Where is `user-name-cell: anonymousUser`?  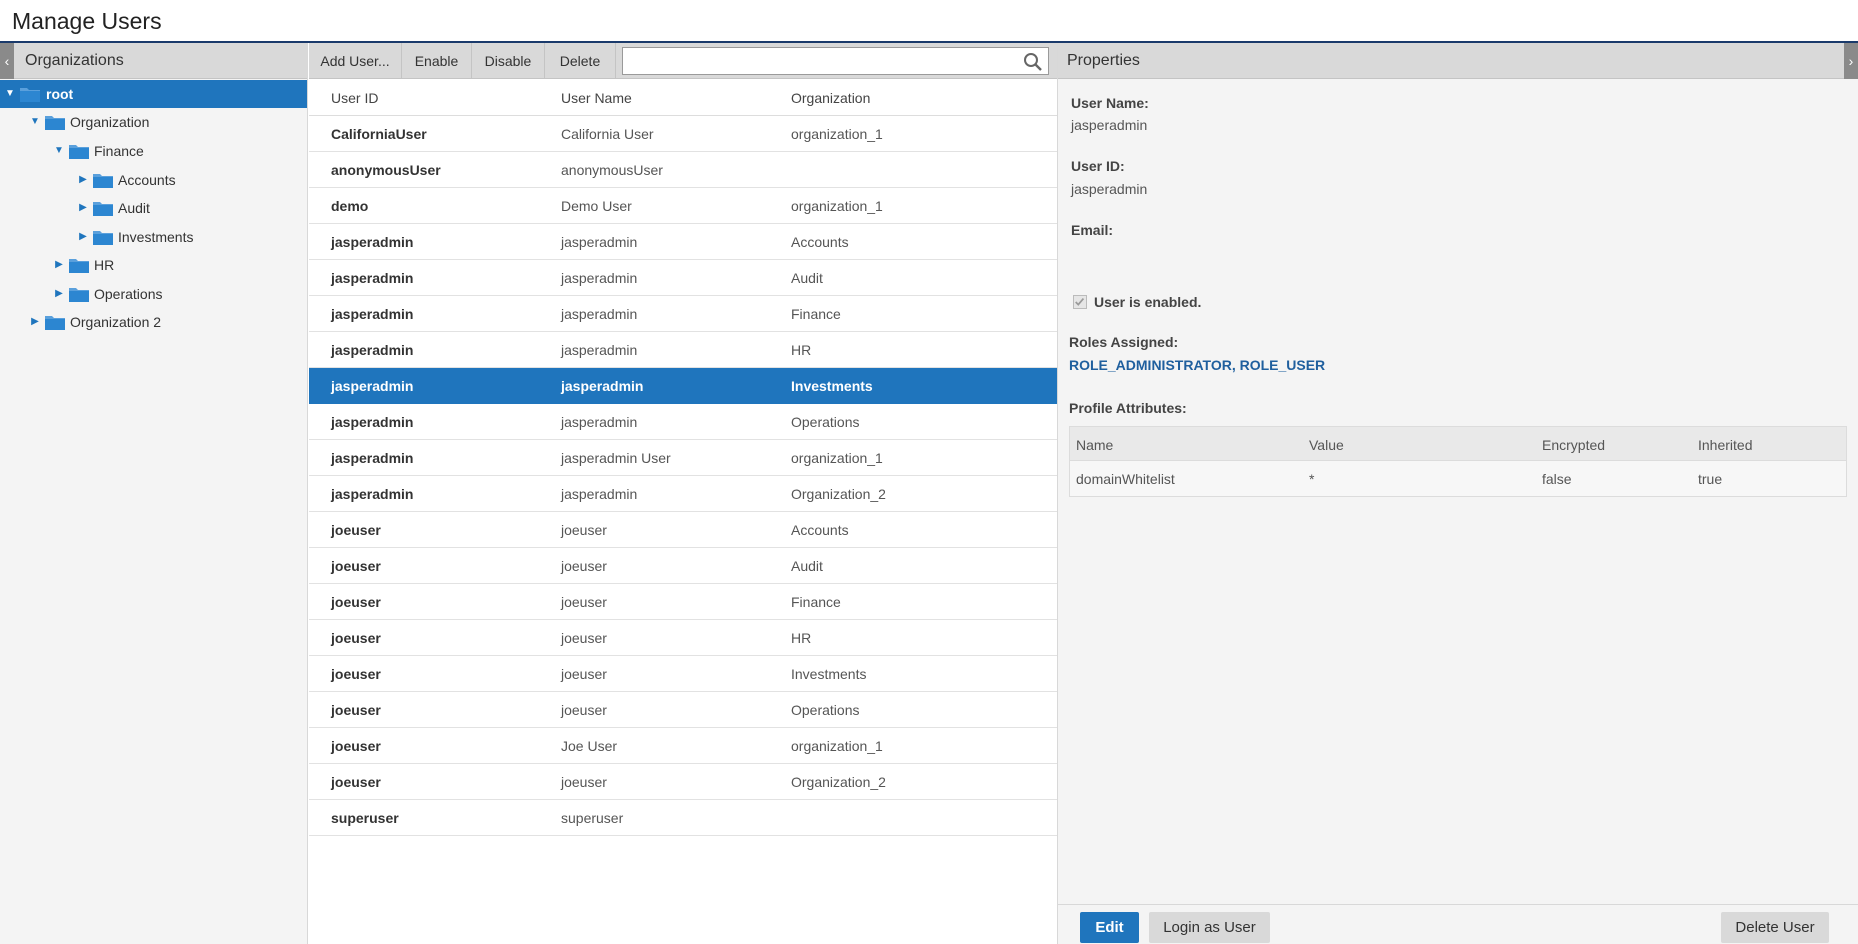 user-name-cell: anonymousUser is located at coordinates (612, 170).